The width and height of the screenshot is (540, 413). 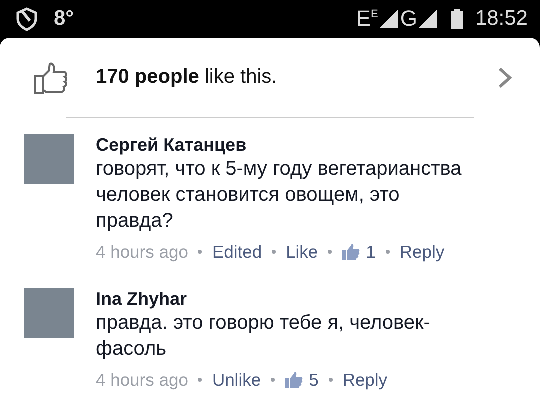 I want to click on network-type-text: G, so click(x=409, y=19).